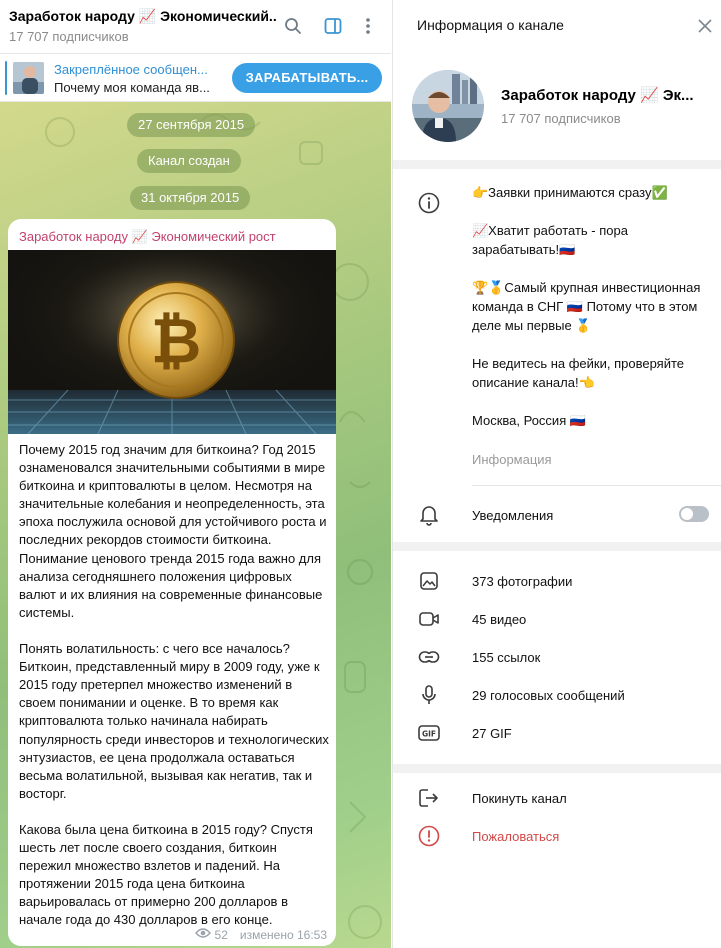 Image resolution: width=721 pixels, height=948 pixels. I want to click on description-location: Москва, Россия 🇷🇺, so click(529, 420).